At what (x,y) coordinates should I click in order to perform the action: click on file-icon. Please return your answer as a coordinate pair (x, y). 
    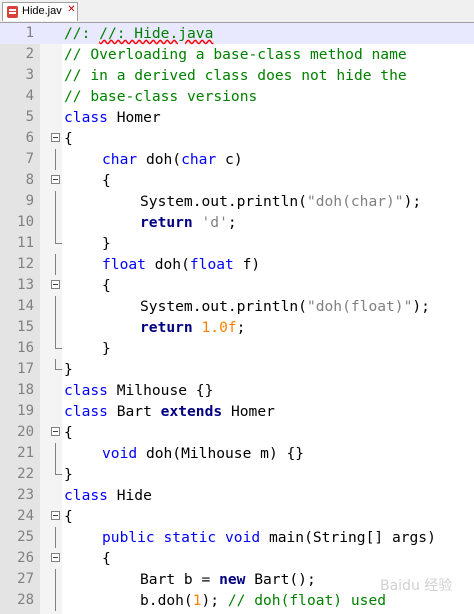
    Looking at the image, I should click on (12, 12).